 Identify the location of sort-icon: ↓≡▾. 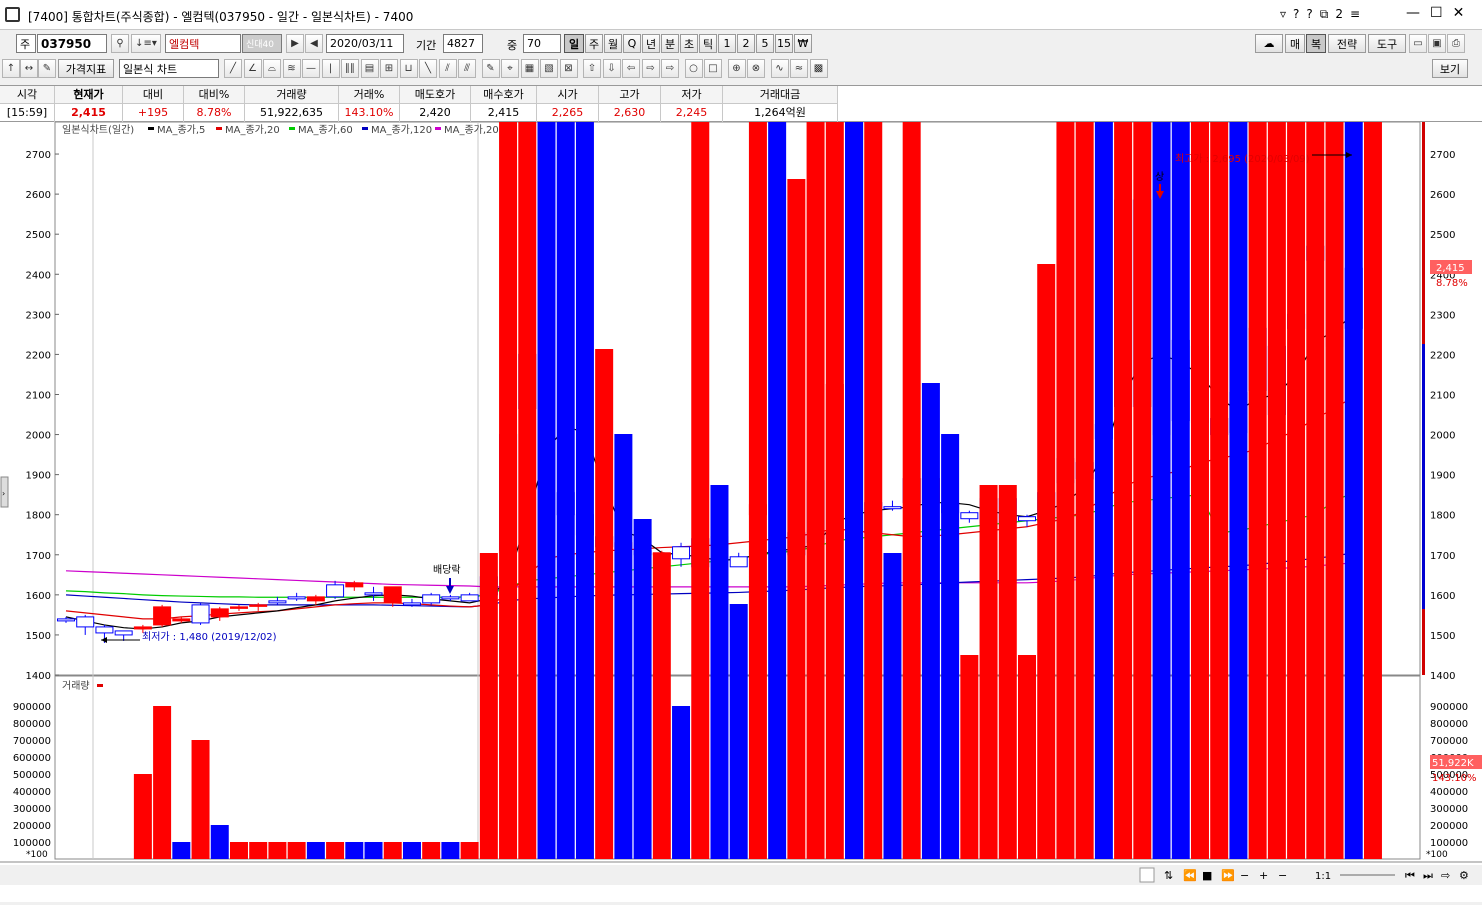
(146, 43).